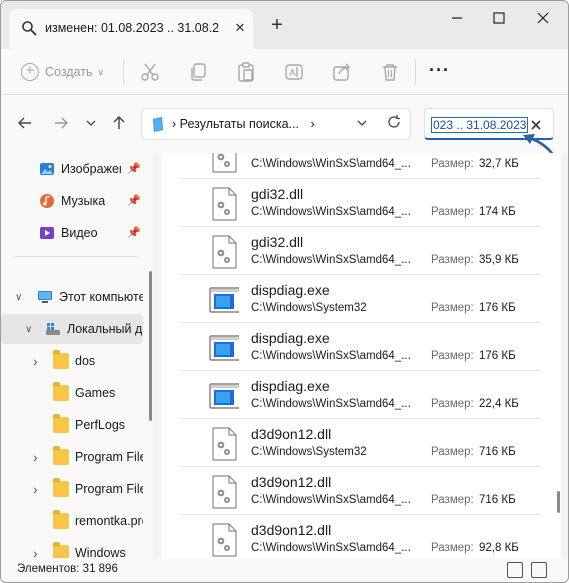 The width and height of the screenshot is (569, 583). Describe the element at coordinates (123, 72) in the screenshot. I see `toolbar-divider` at that location.